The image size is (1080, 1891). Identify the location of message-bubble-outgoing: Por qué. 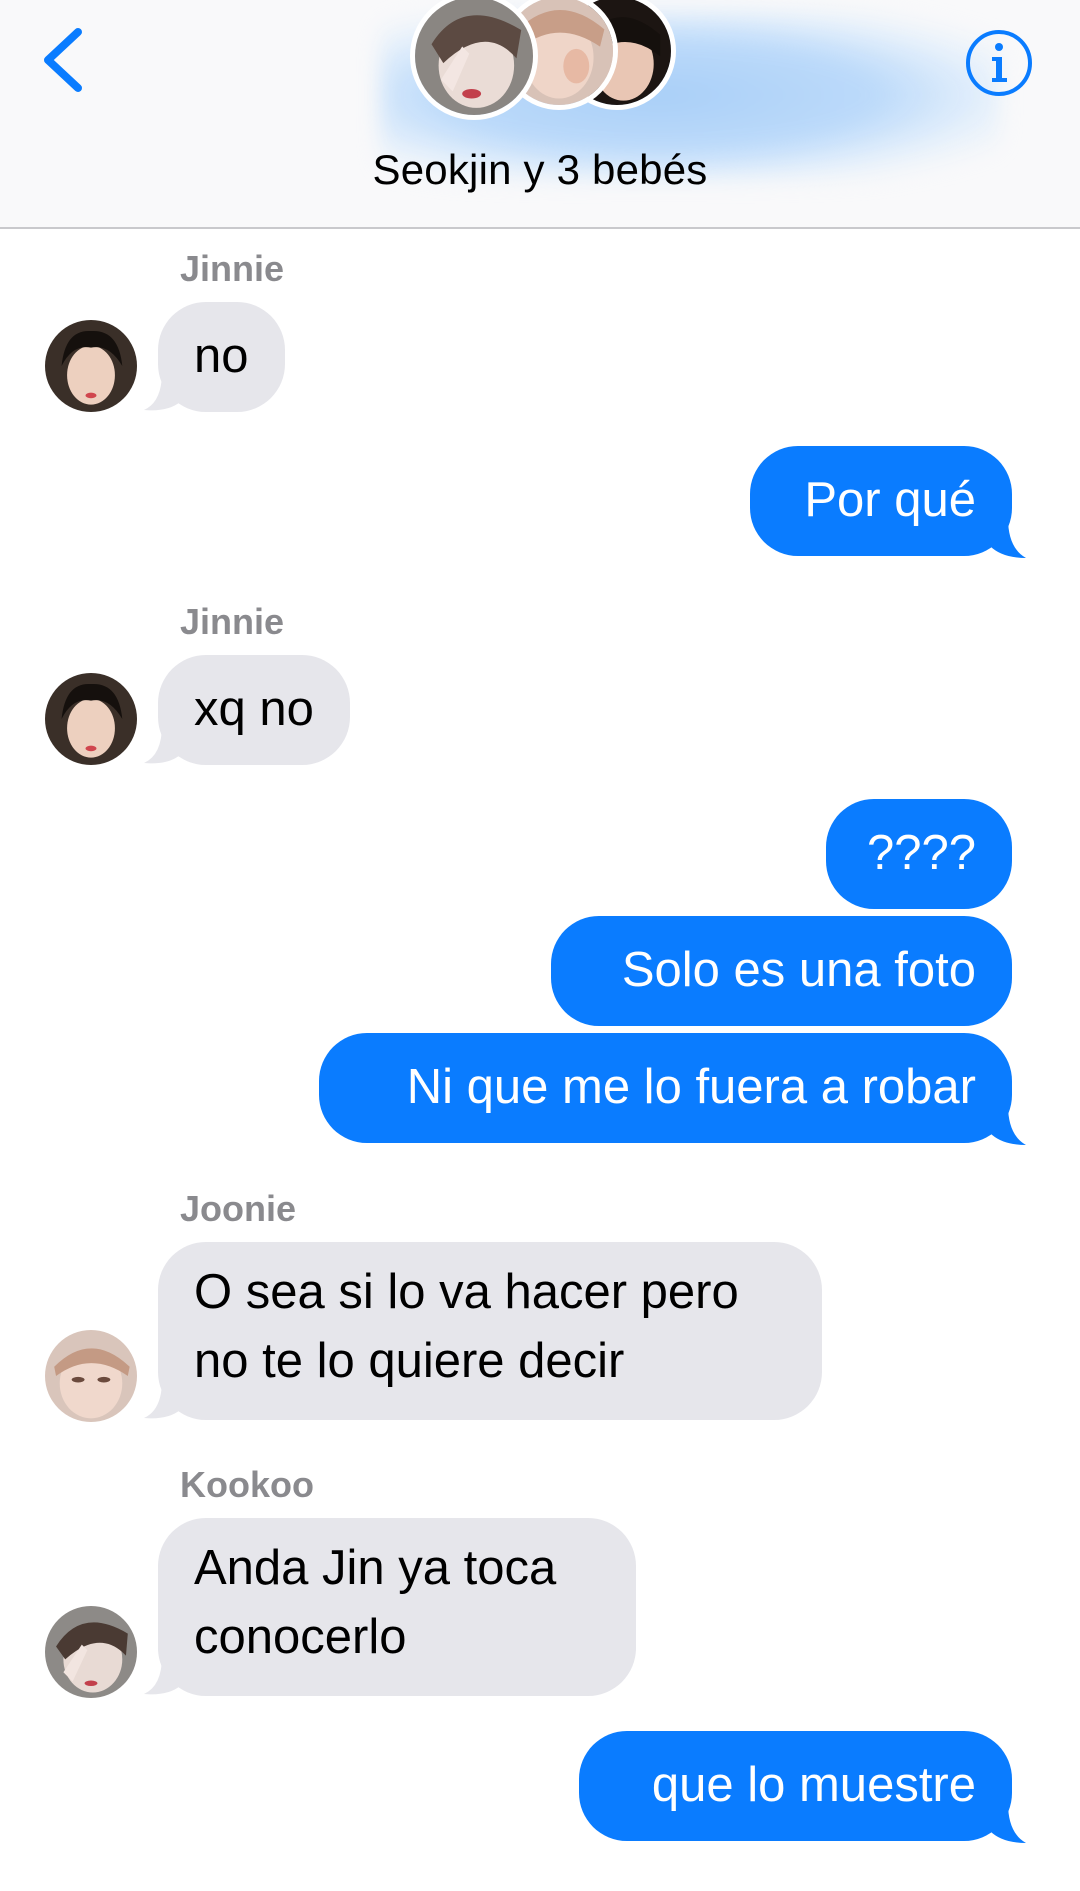
(881, 501).